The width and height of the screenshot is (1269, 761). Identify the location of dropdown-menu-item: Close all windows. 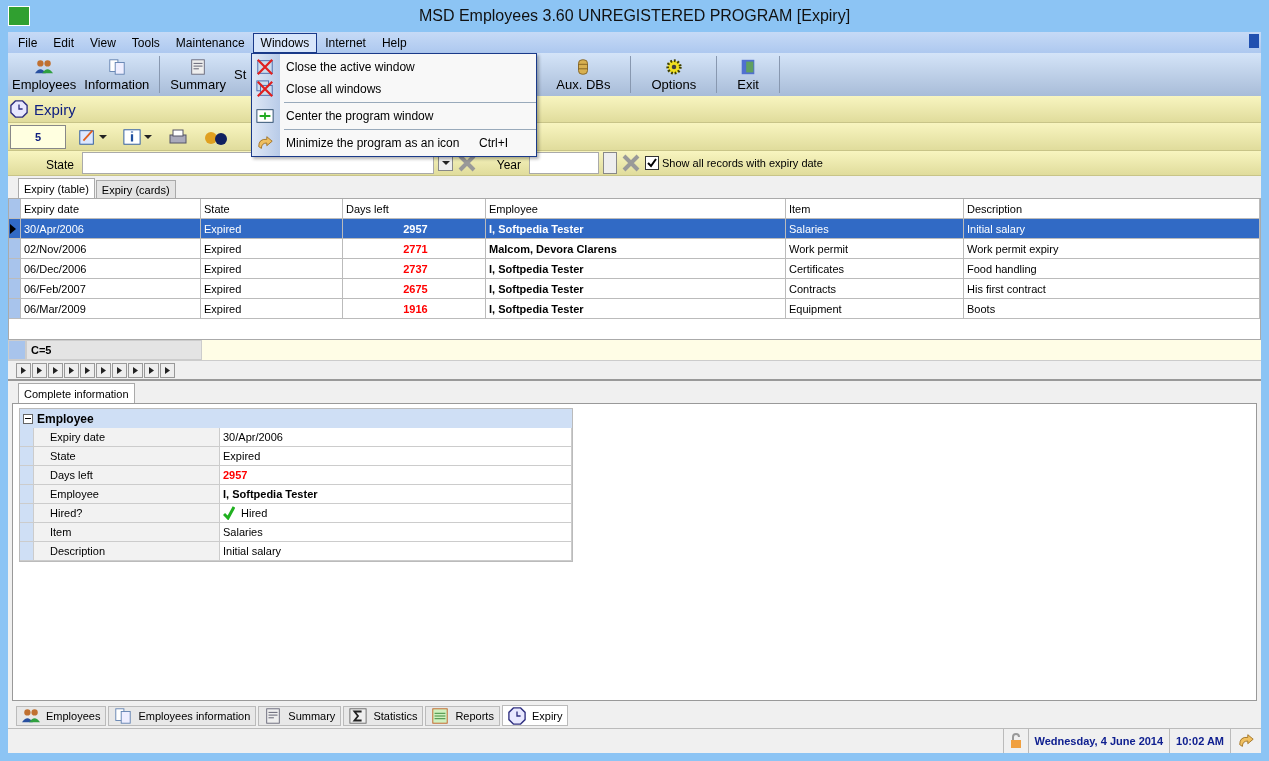
(394, 89).